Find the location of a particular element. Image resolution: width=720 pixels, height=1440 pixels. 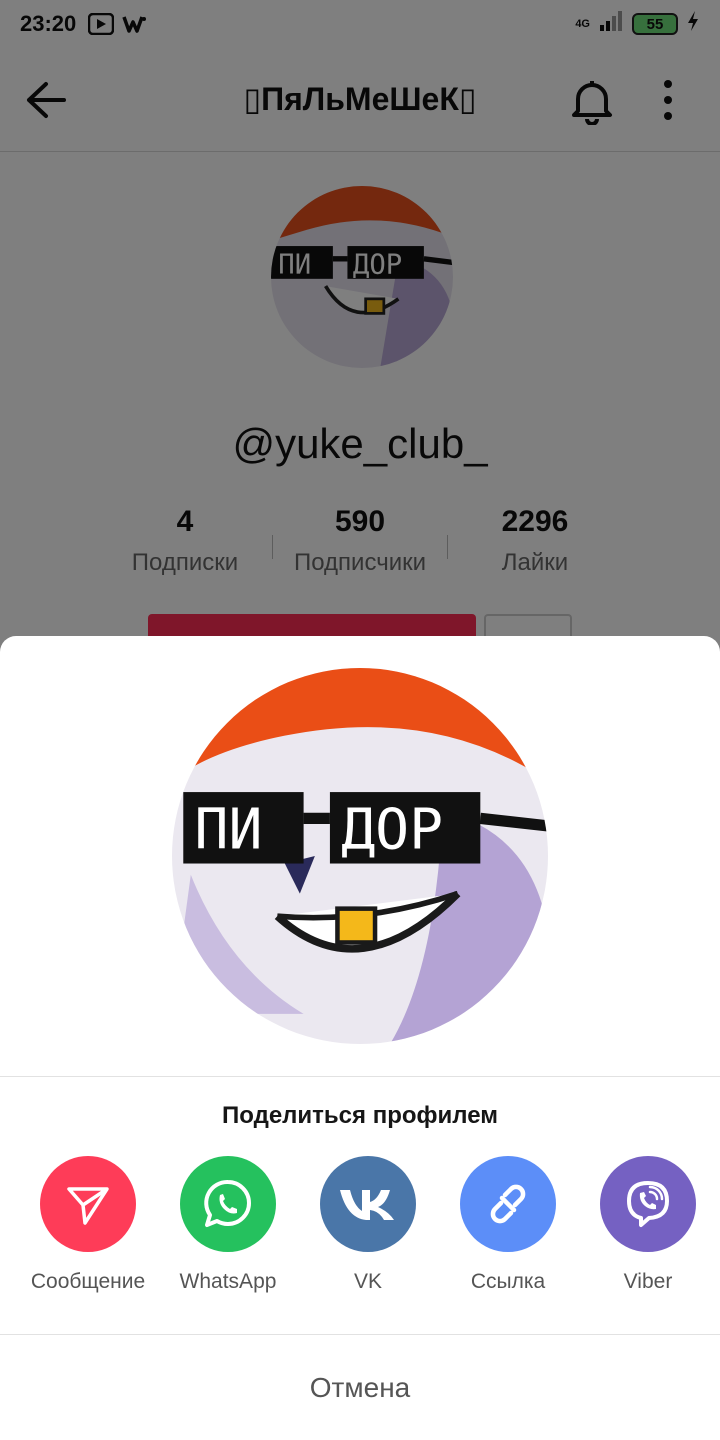

share-viber-label: Viber is located at coordinates (648, 1281).